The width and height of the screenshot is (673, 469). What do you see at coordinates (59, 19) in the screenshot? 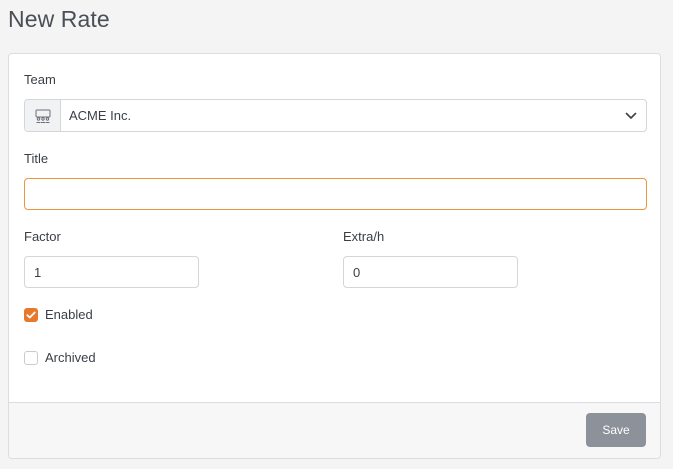
I see `page-title: New Rate` at bounding box center [59, 19].